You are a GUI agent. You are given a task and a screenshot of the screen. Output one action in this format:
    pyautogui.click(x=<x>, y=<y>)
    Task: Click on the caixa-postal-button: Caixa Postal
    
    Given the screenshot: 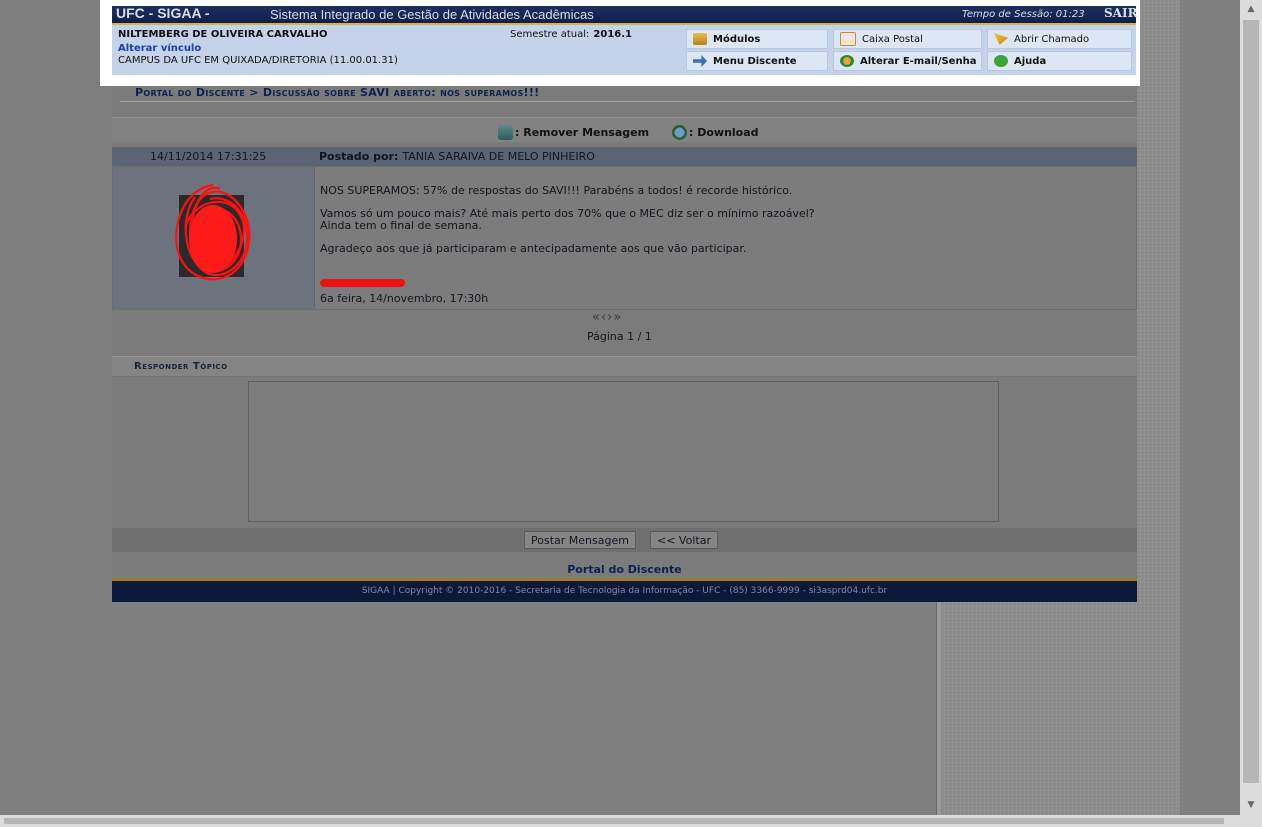 What is the action you would take?
    pyautogui.click(x=907, y=39)
    